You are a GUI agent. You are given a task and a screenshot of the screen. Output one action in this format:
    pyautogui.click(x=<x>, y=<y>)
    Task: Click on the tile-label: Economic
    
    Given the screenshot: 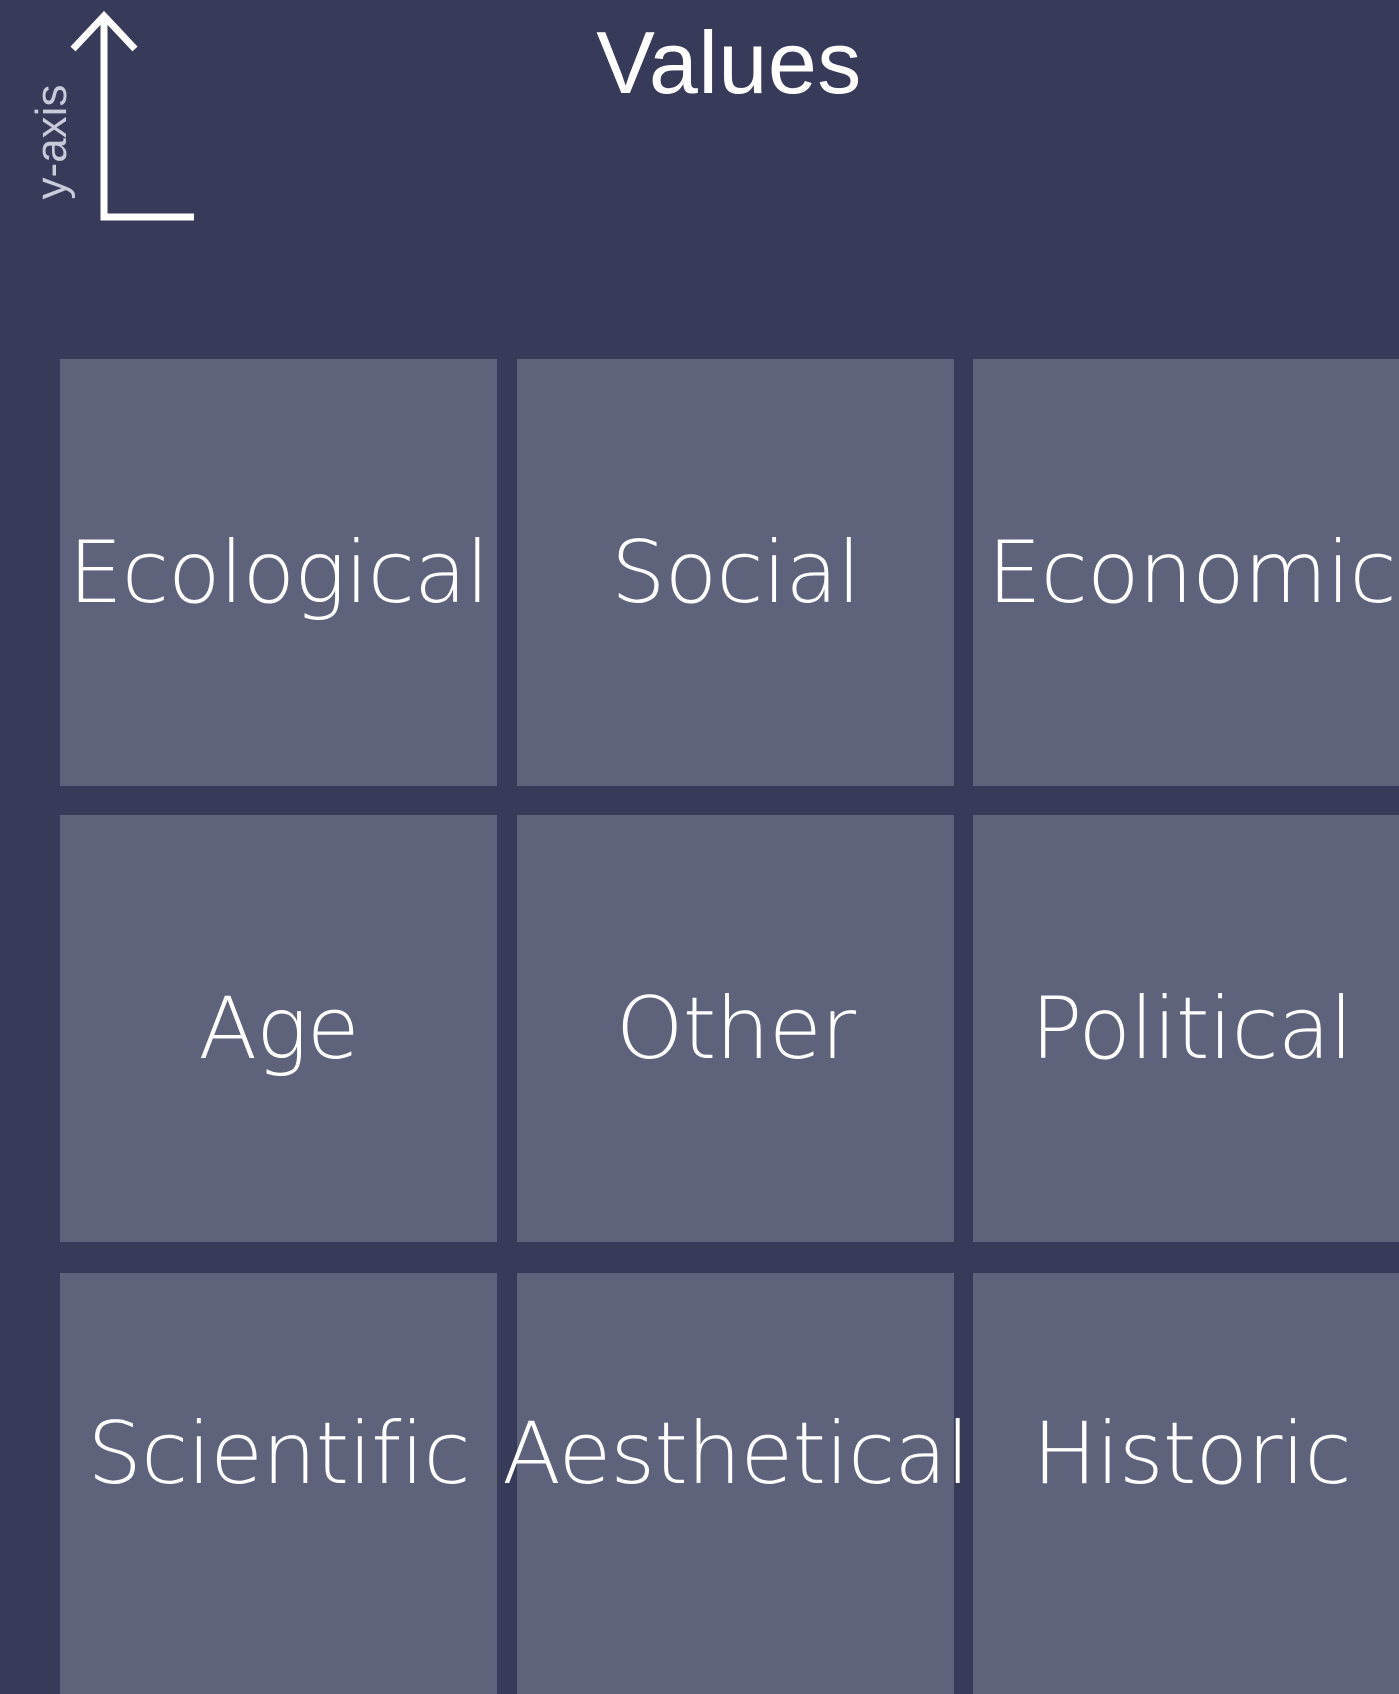 What is the action you would take?
    pyautogui.click(x=1191, y=572)
    